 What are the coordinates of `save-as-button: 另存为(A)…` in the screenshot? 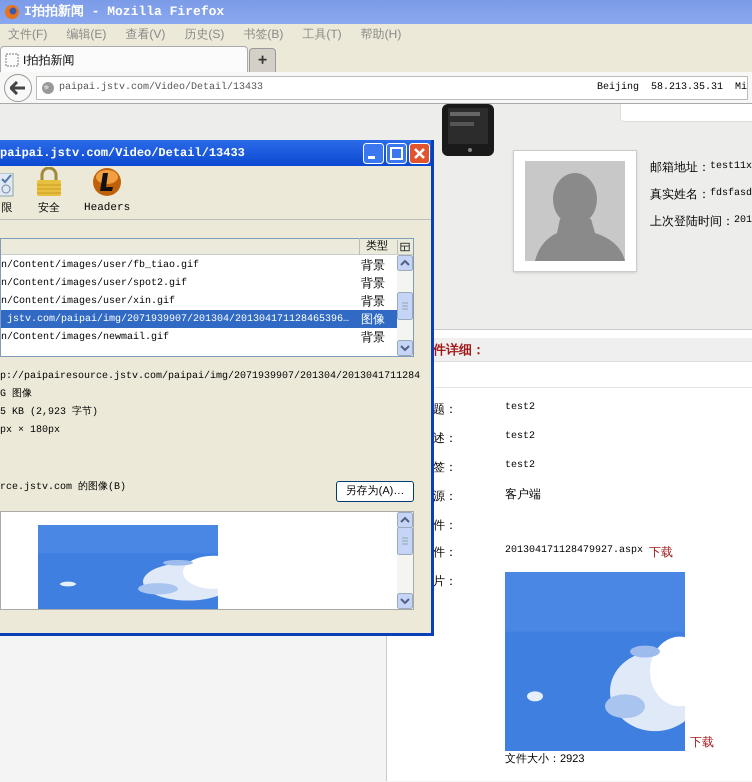 It's located at (375, 491).